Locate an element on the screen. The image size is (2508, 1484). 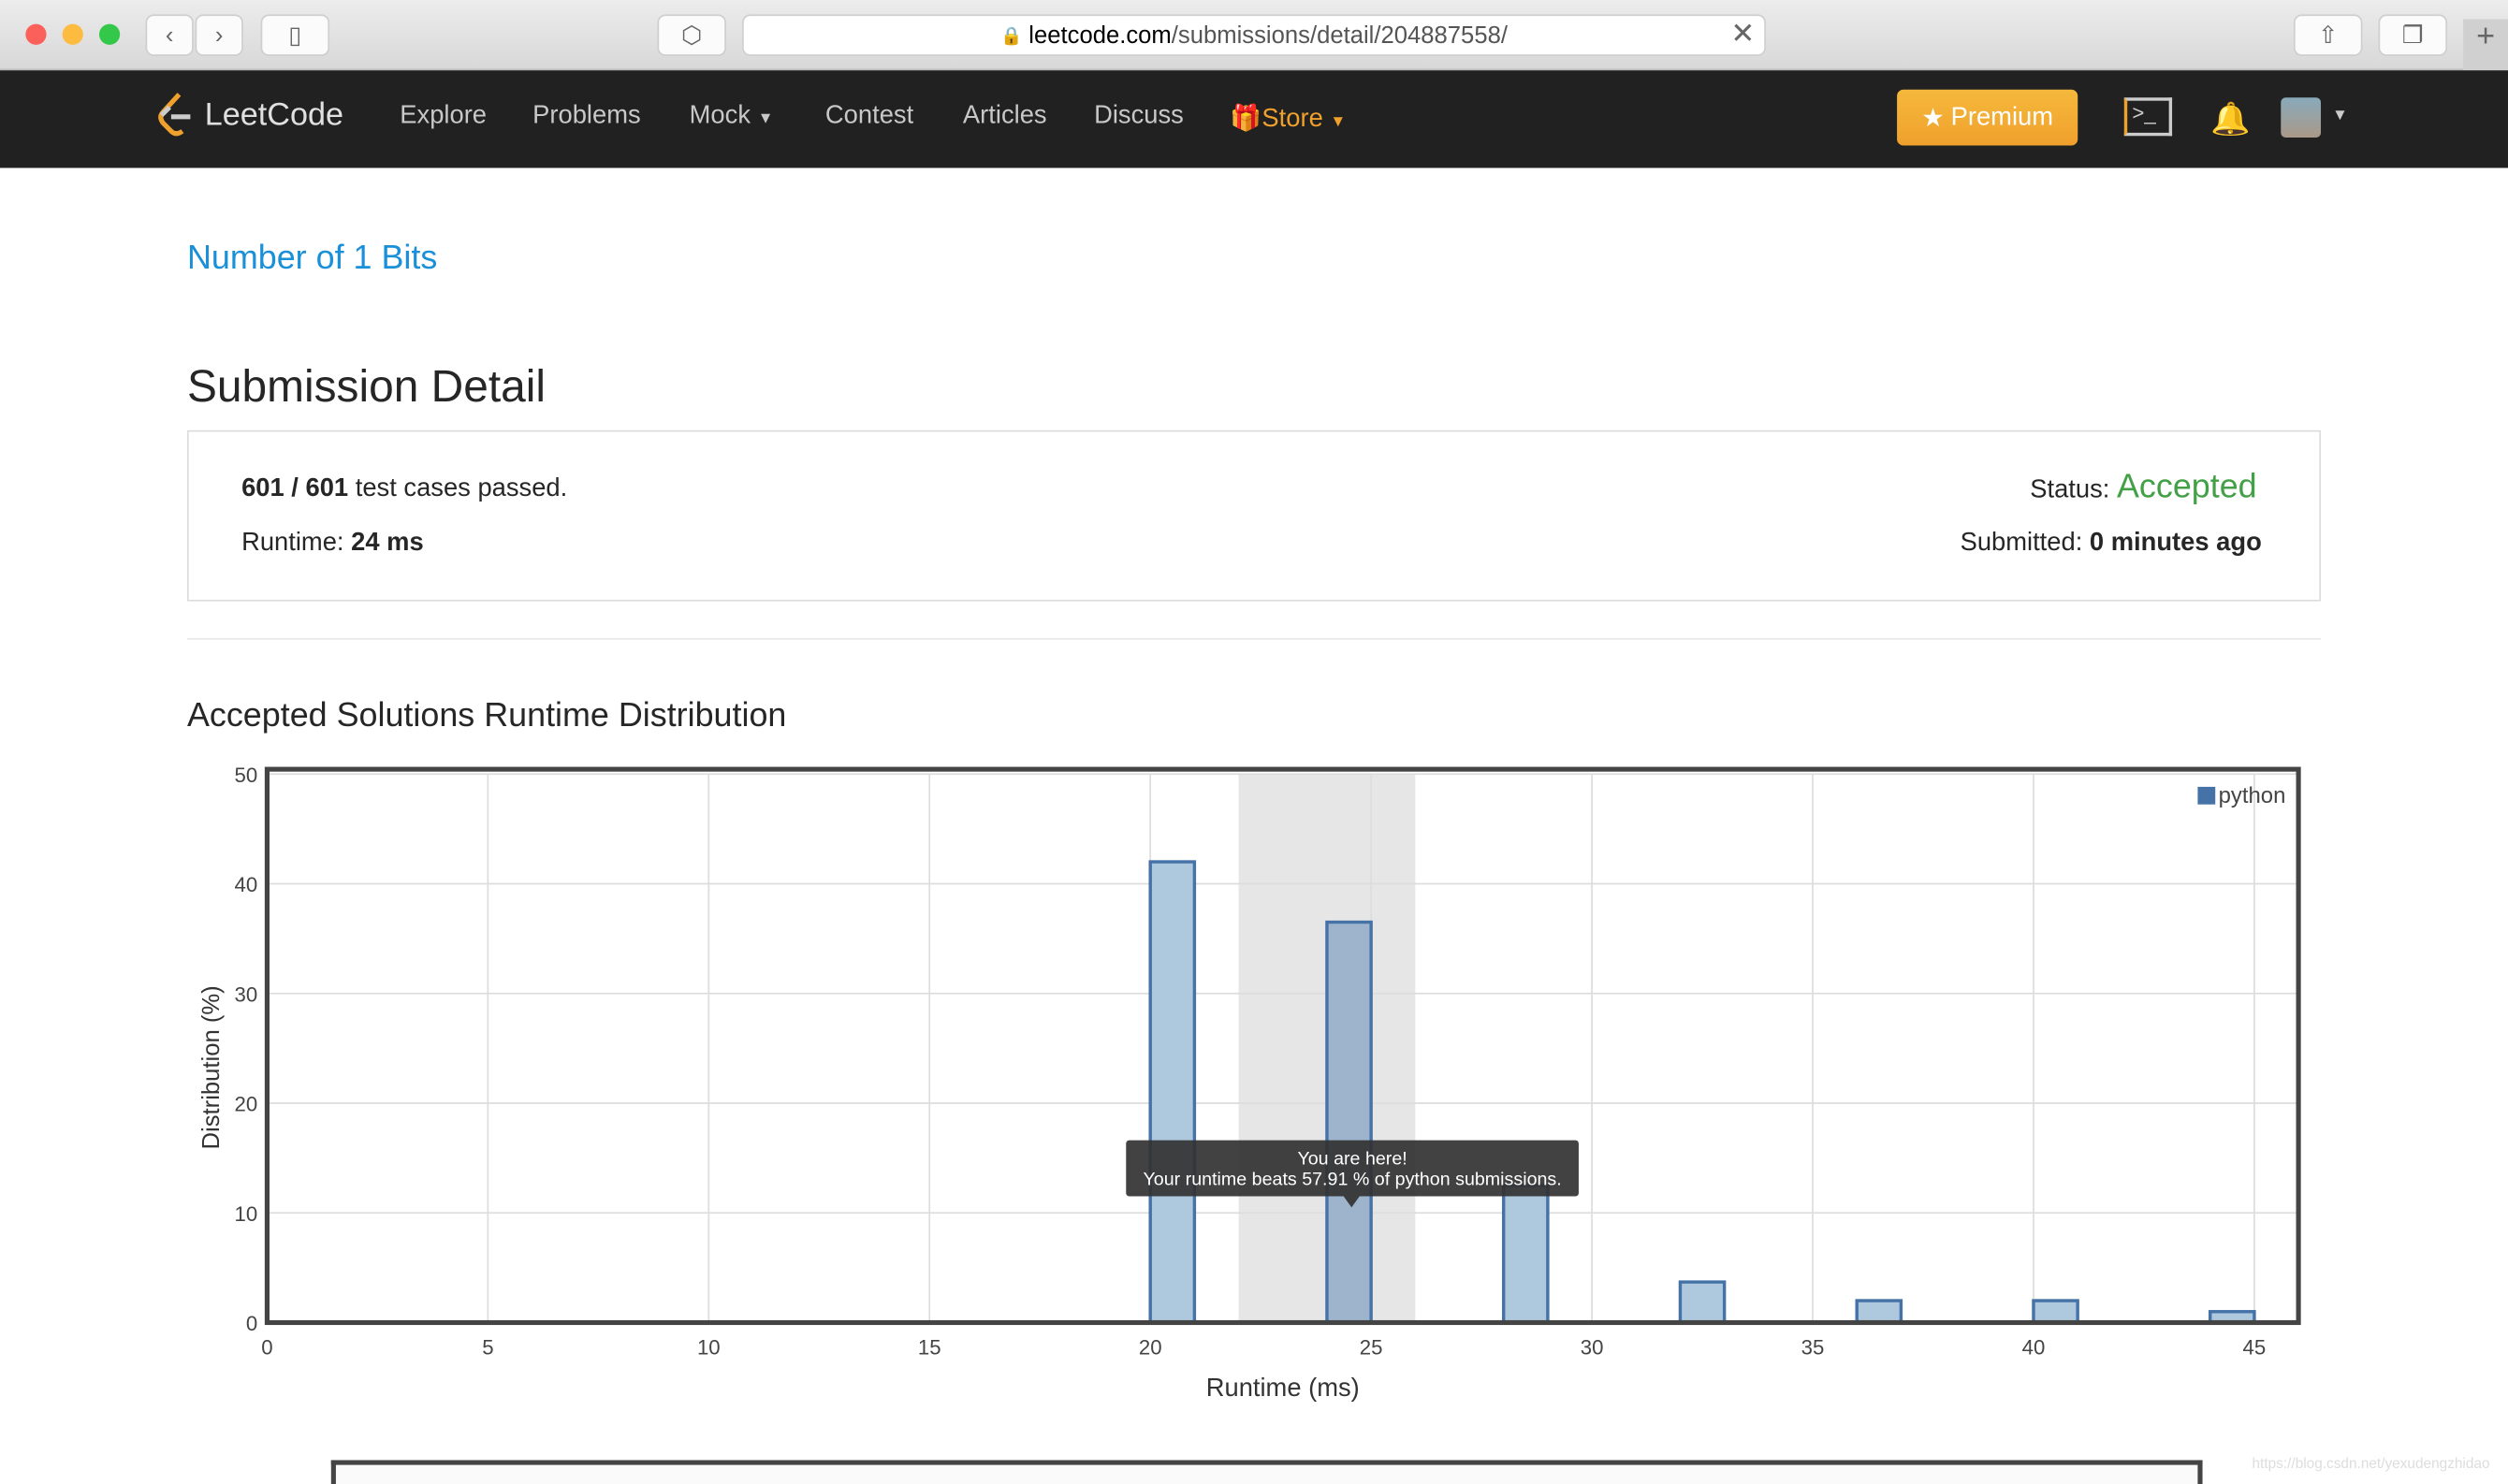
x-tick-label: 45 is located at coordinates (2255, 1348).